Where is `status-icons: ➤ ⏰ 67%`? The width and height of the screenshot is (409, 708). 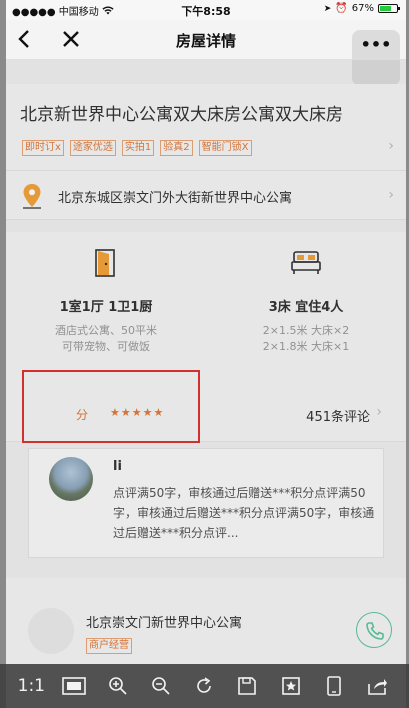
status-icons: ➤ ⏰ 67% is located at coordinates (361, 8).